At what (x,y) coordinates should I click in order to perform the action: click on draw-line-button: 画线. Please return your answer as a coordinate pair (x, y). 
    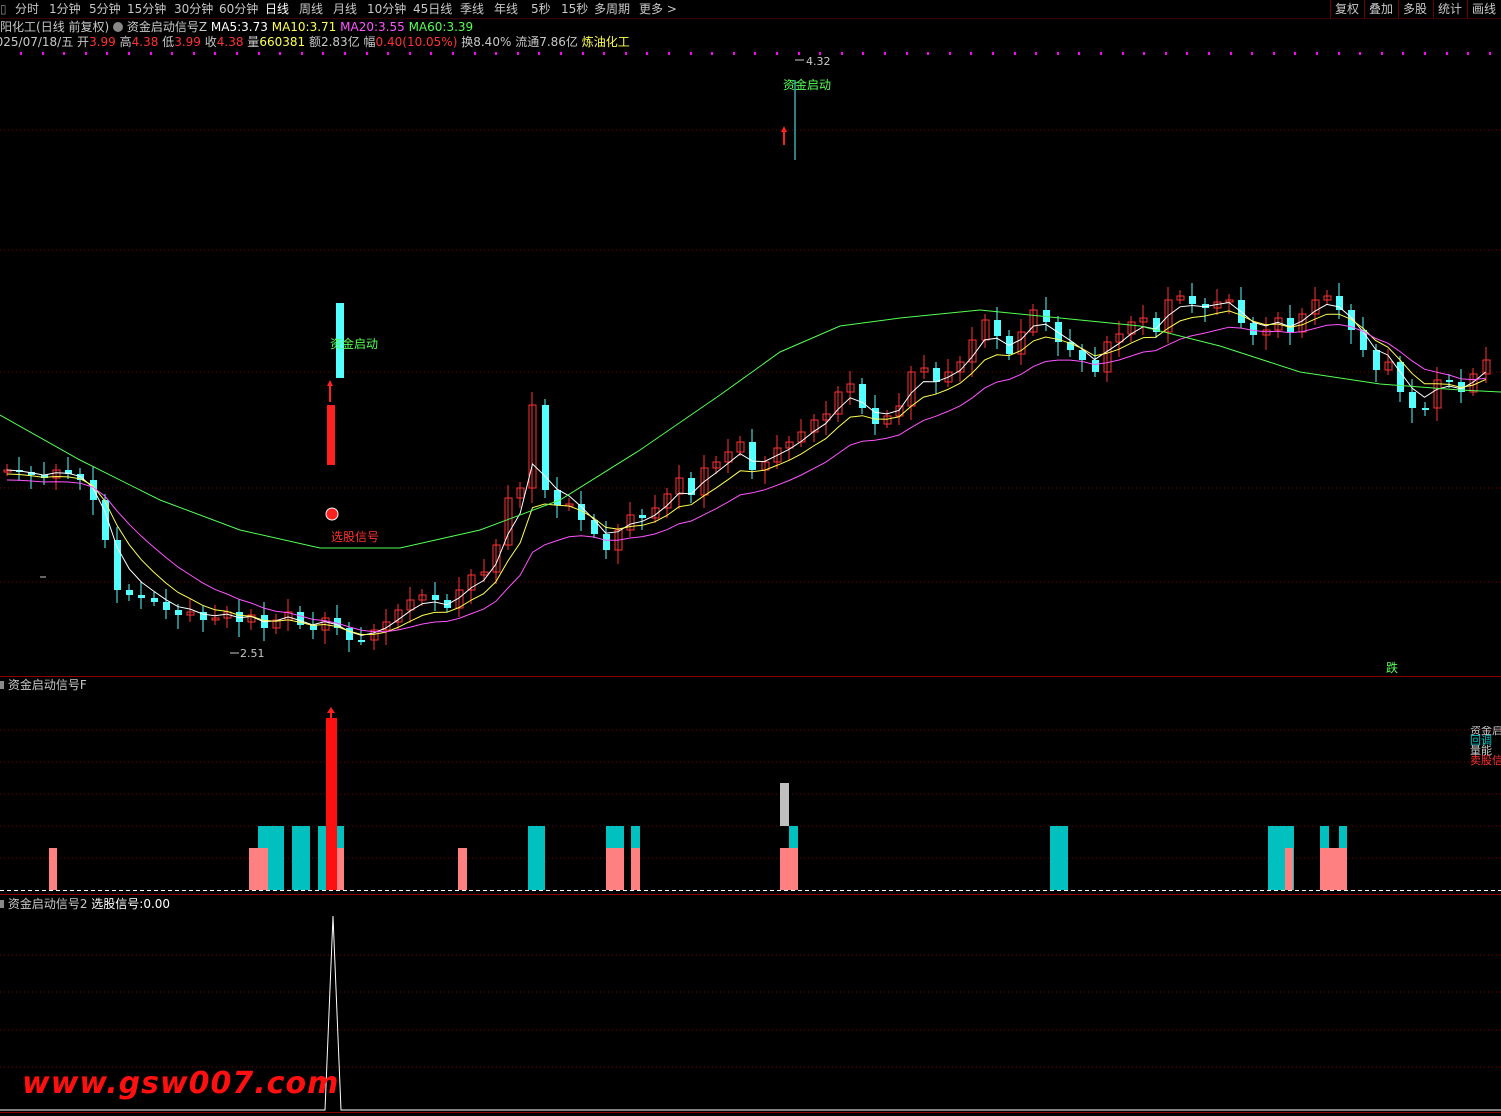
    Looking at the image, I should click on (1484, 9).